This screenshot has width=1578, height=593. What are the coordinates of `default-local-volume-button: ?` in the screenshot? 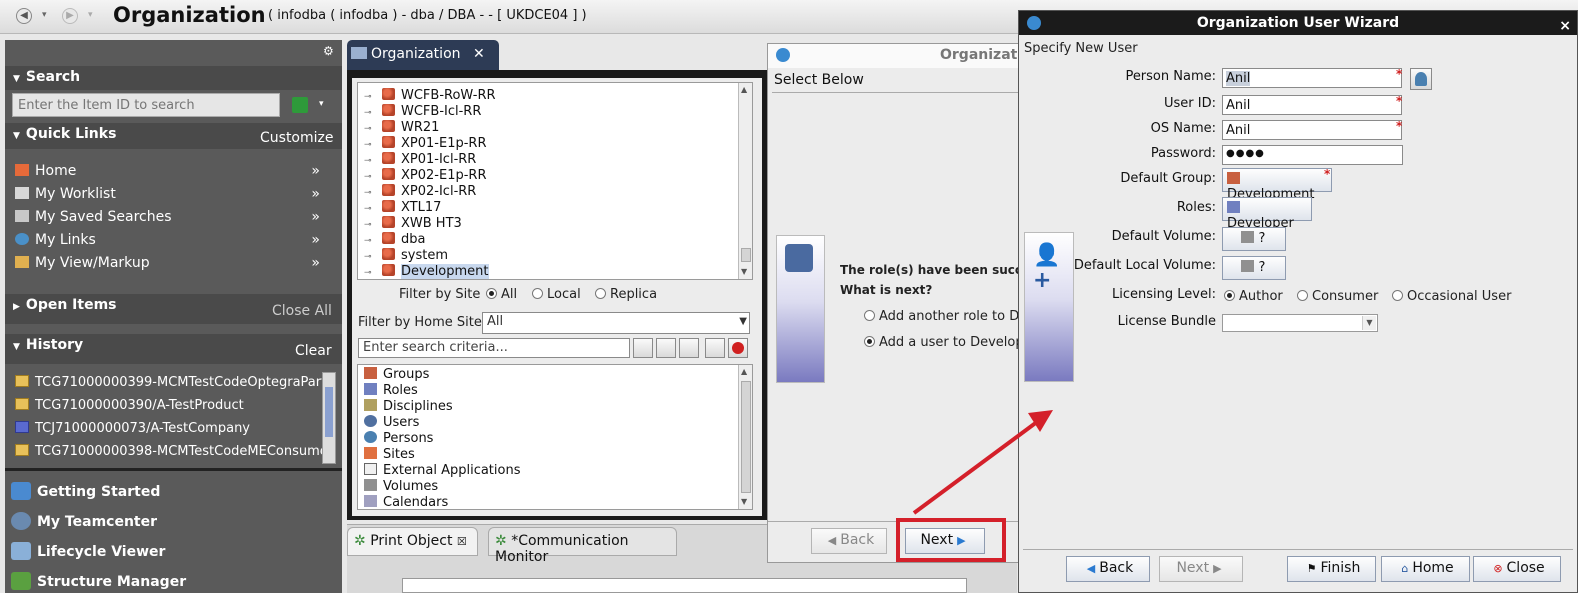 It's located at (1254, 268).